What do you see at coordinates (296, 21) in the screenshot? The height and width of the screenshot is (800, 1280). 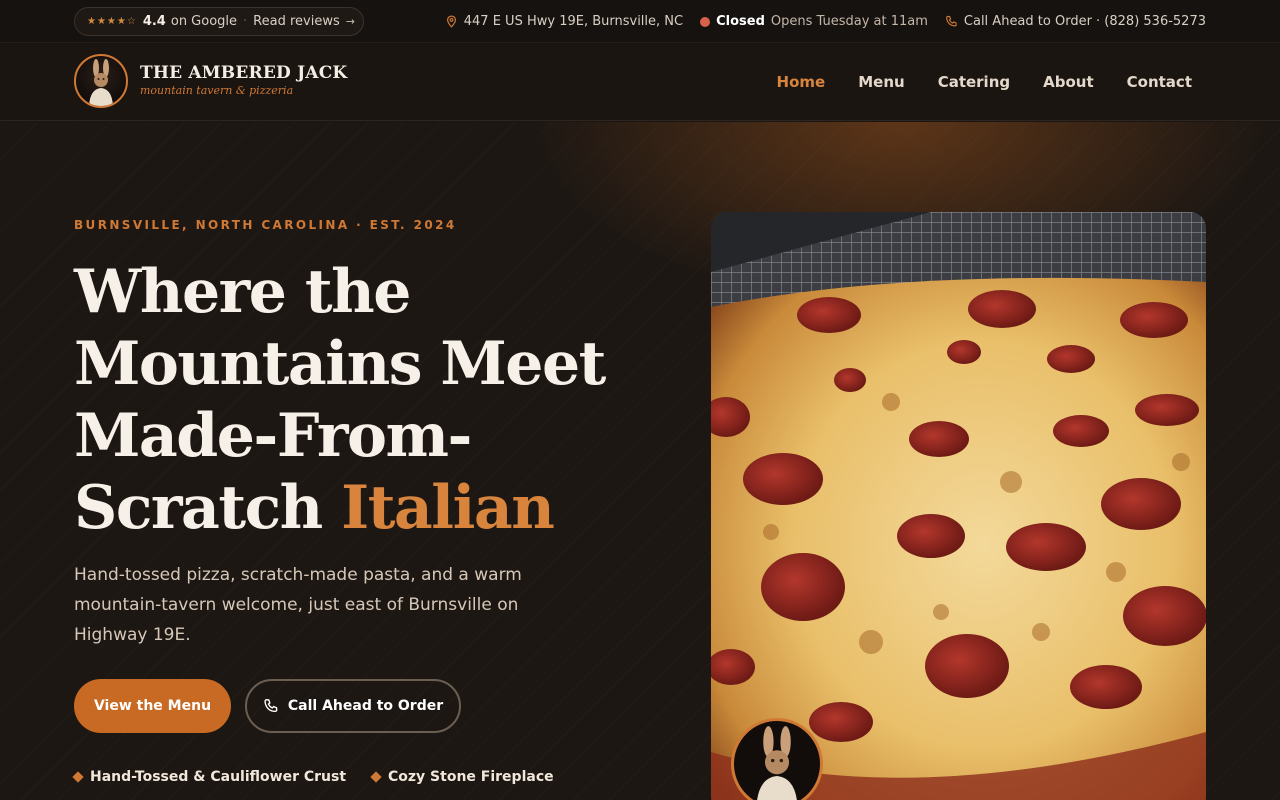 I see `read-reviews-link: Read reviews` at bounding box center [296, 21].